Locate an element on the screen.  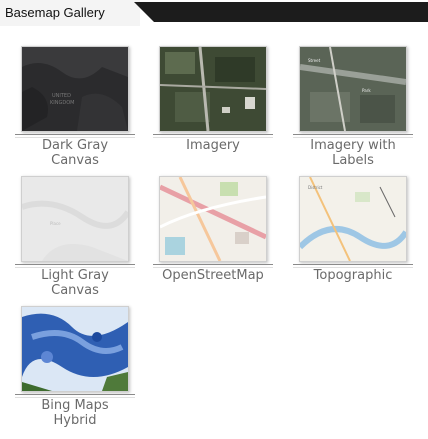
basemap-tile-dark-gray-canvas: UNITED KINGDOM Dark Gray Canvas is located at coordinates (75, 107).